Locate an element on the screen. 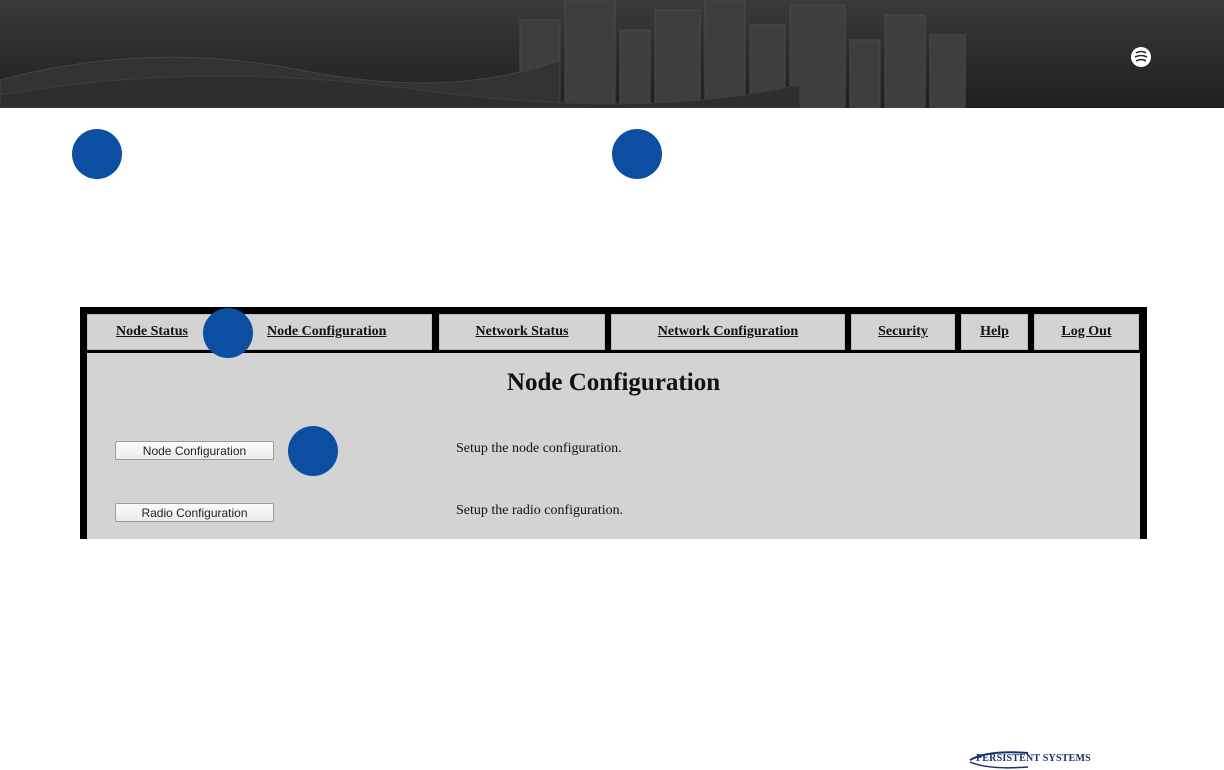 The width and height of the screenshot is (1224, 770). nav-cell-help: Help is located at coordinates (994, 332).